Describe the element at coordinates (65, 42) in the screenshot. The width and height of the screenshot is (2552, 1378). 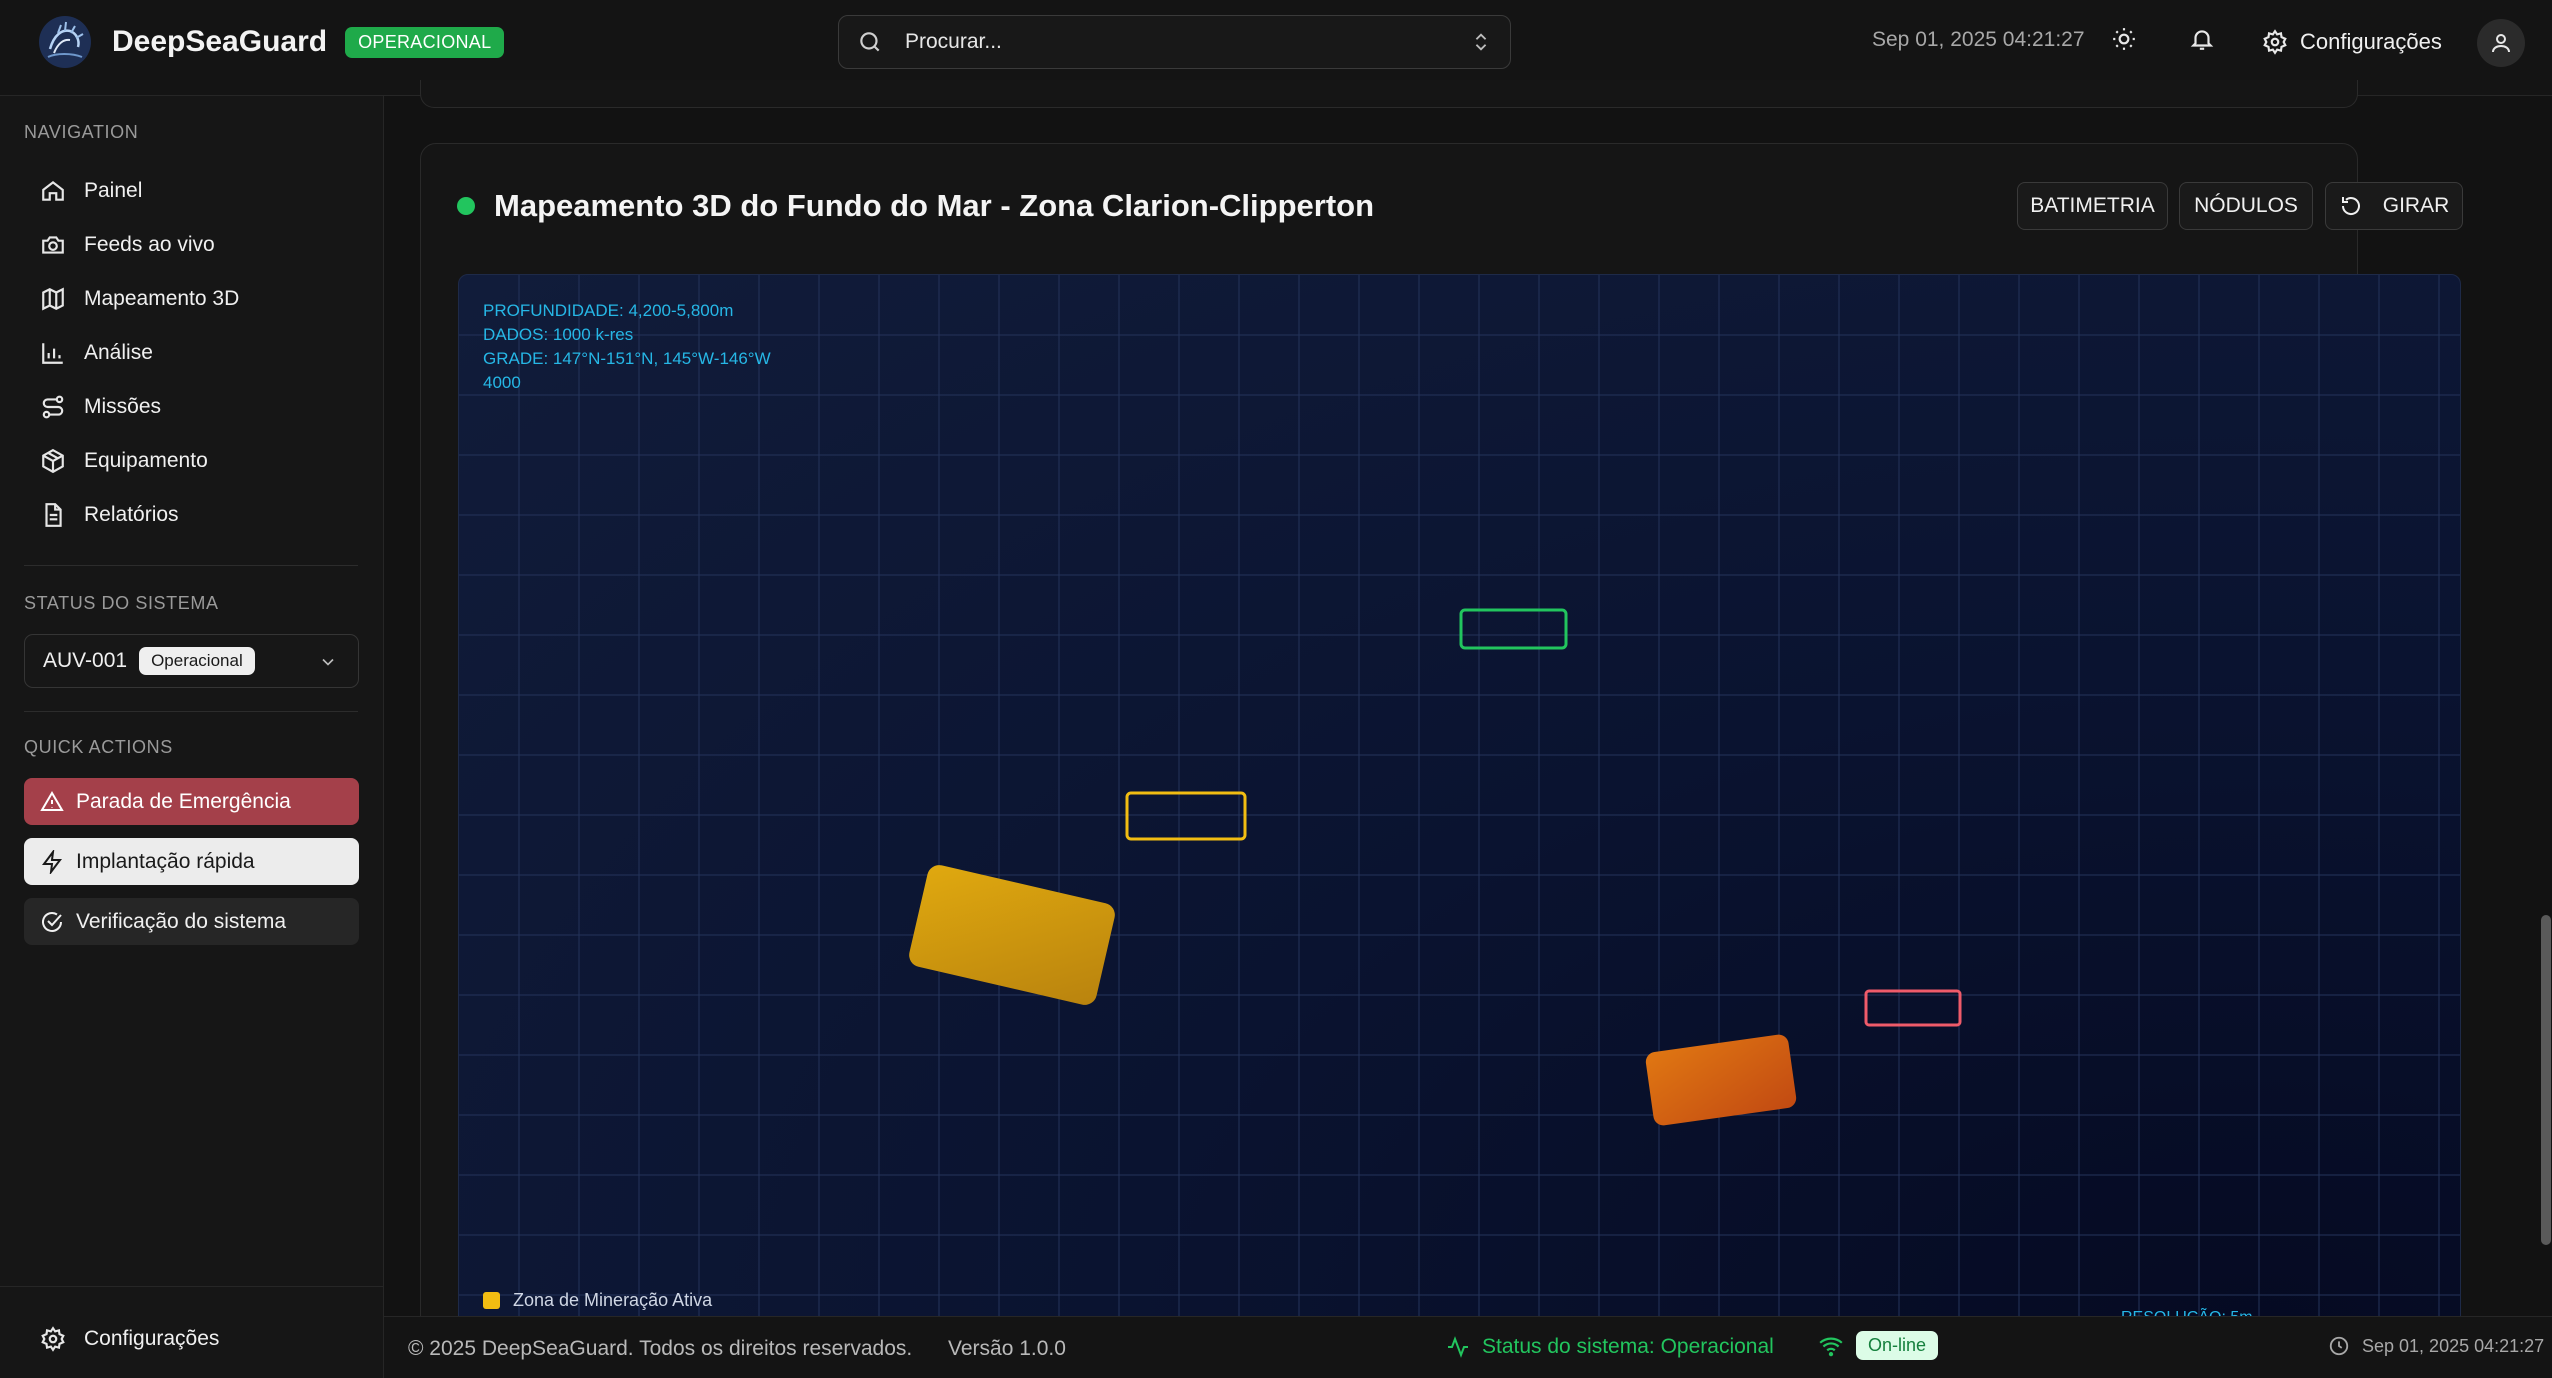
I see `deepseaguard-logo-icon` at that location.